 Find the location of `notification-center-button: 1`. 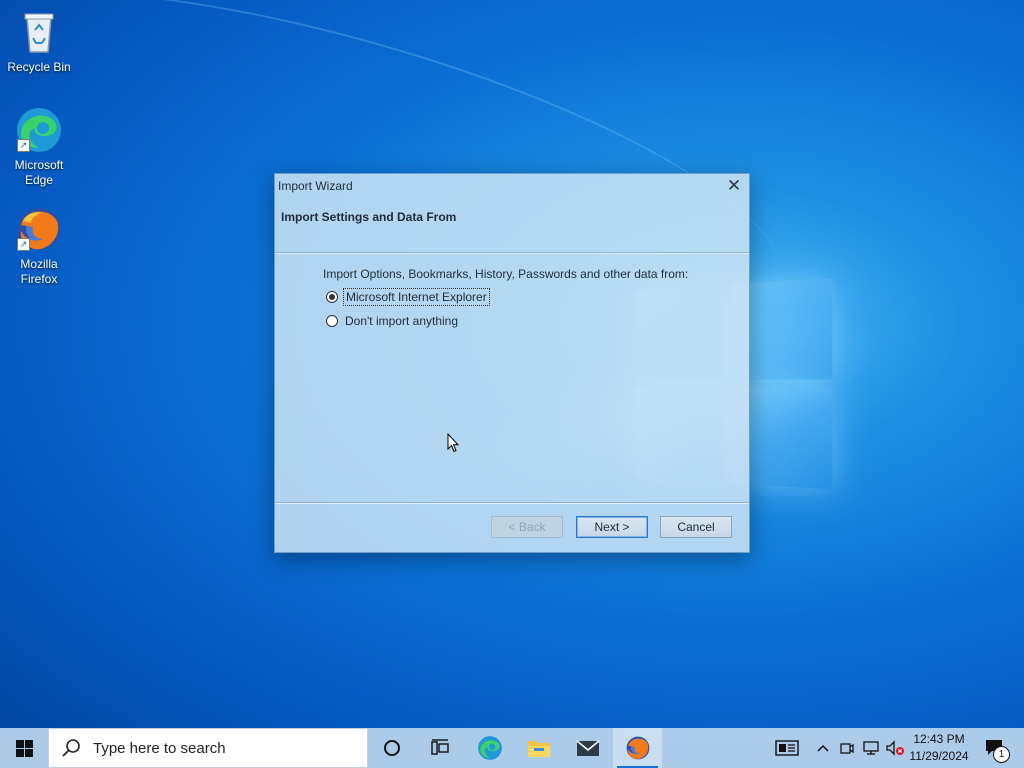

notification-center-button: 1 is located at coordinates (995, 748).